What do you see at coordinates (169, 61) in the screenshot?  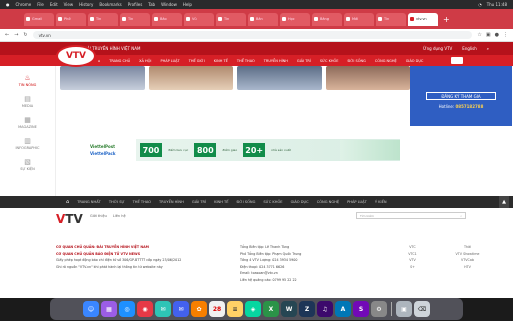 I see `nav-item: PHÁP LUẬT` at bounding box center [169, 61].